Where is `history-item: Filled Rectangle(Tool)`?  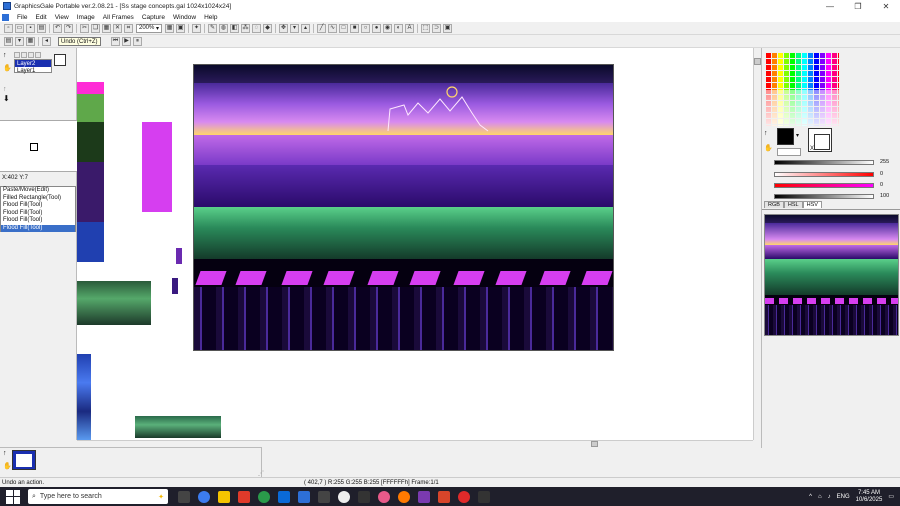
history-item: Filled Rectangle(Tool) is located at coordinates (38, 199).